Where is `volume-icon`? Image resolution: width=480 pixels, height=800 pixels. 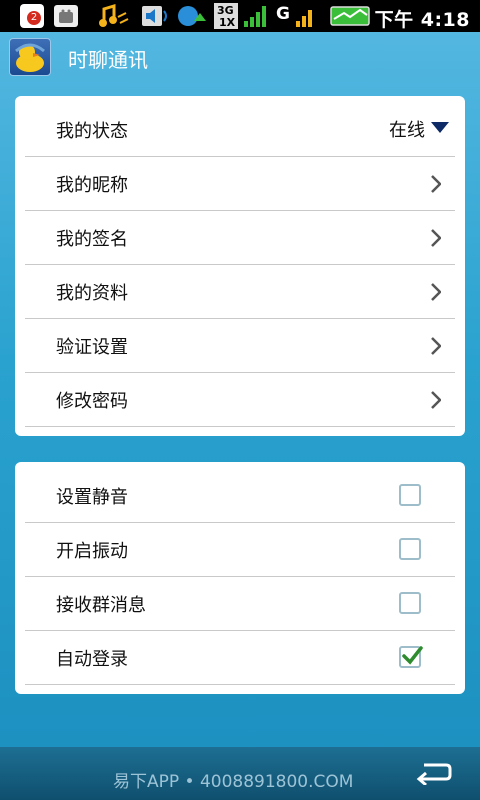
volume-icon is located at coordinates (154, 16).